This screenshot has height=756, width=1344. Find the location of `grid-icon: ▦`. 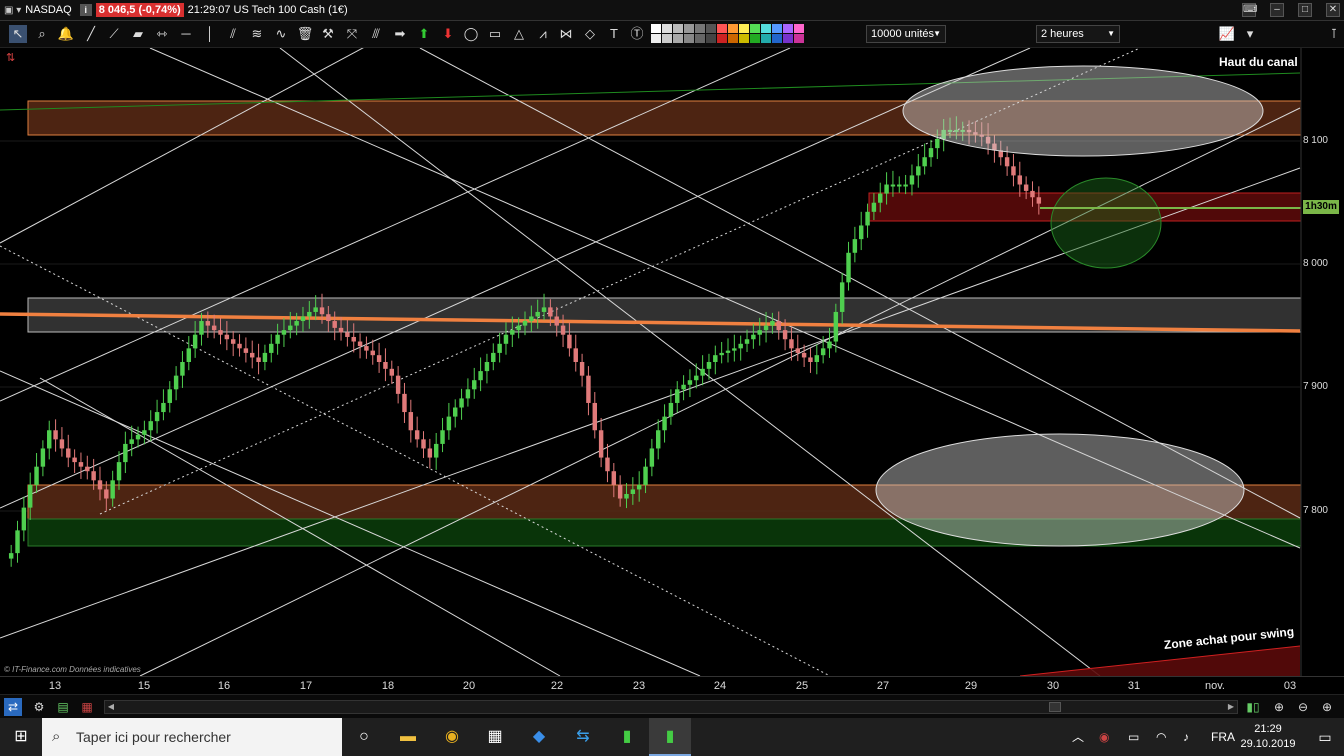

grid-icon: ▦ is located at coordinates (87, 707).